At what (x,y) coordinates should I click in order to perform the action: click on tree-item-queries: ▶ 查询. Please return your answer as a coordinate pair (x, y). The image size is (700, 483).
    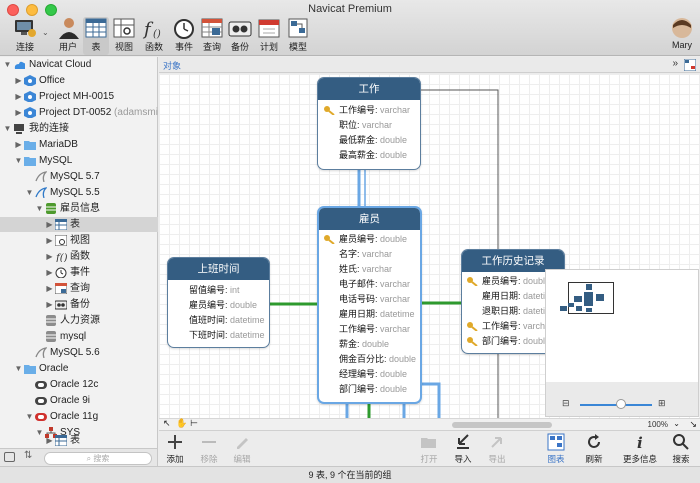
    Looking at the image, I should click on (79, 288).